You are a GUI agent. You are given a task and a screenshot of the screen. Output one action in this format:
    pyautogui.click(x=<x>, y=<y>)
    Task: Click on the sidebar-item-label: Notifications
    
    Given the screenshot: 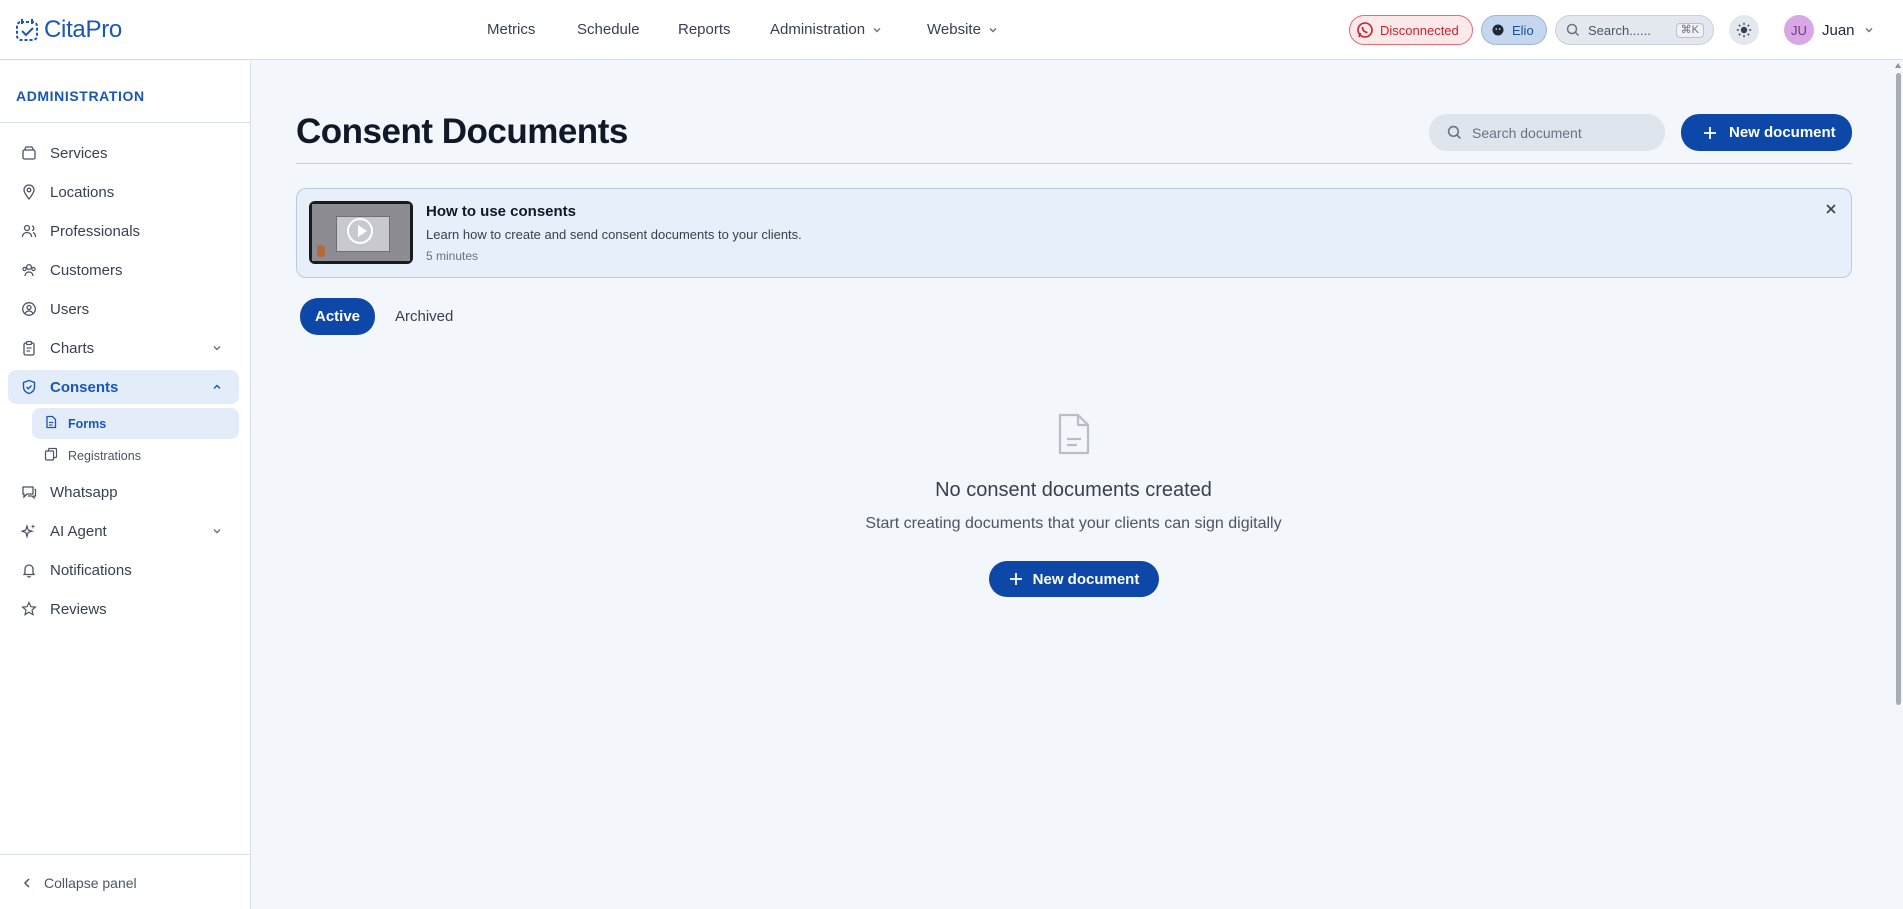 What is the action you would take?
    pyautogui.click(x=91, y=570)
    